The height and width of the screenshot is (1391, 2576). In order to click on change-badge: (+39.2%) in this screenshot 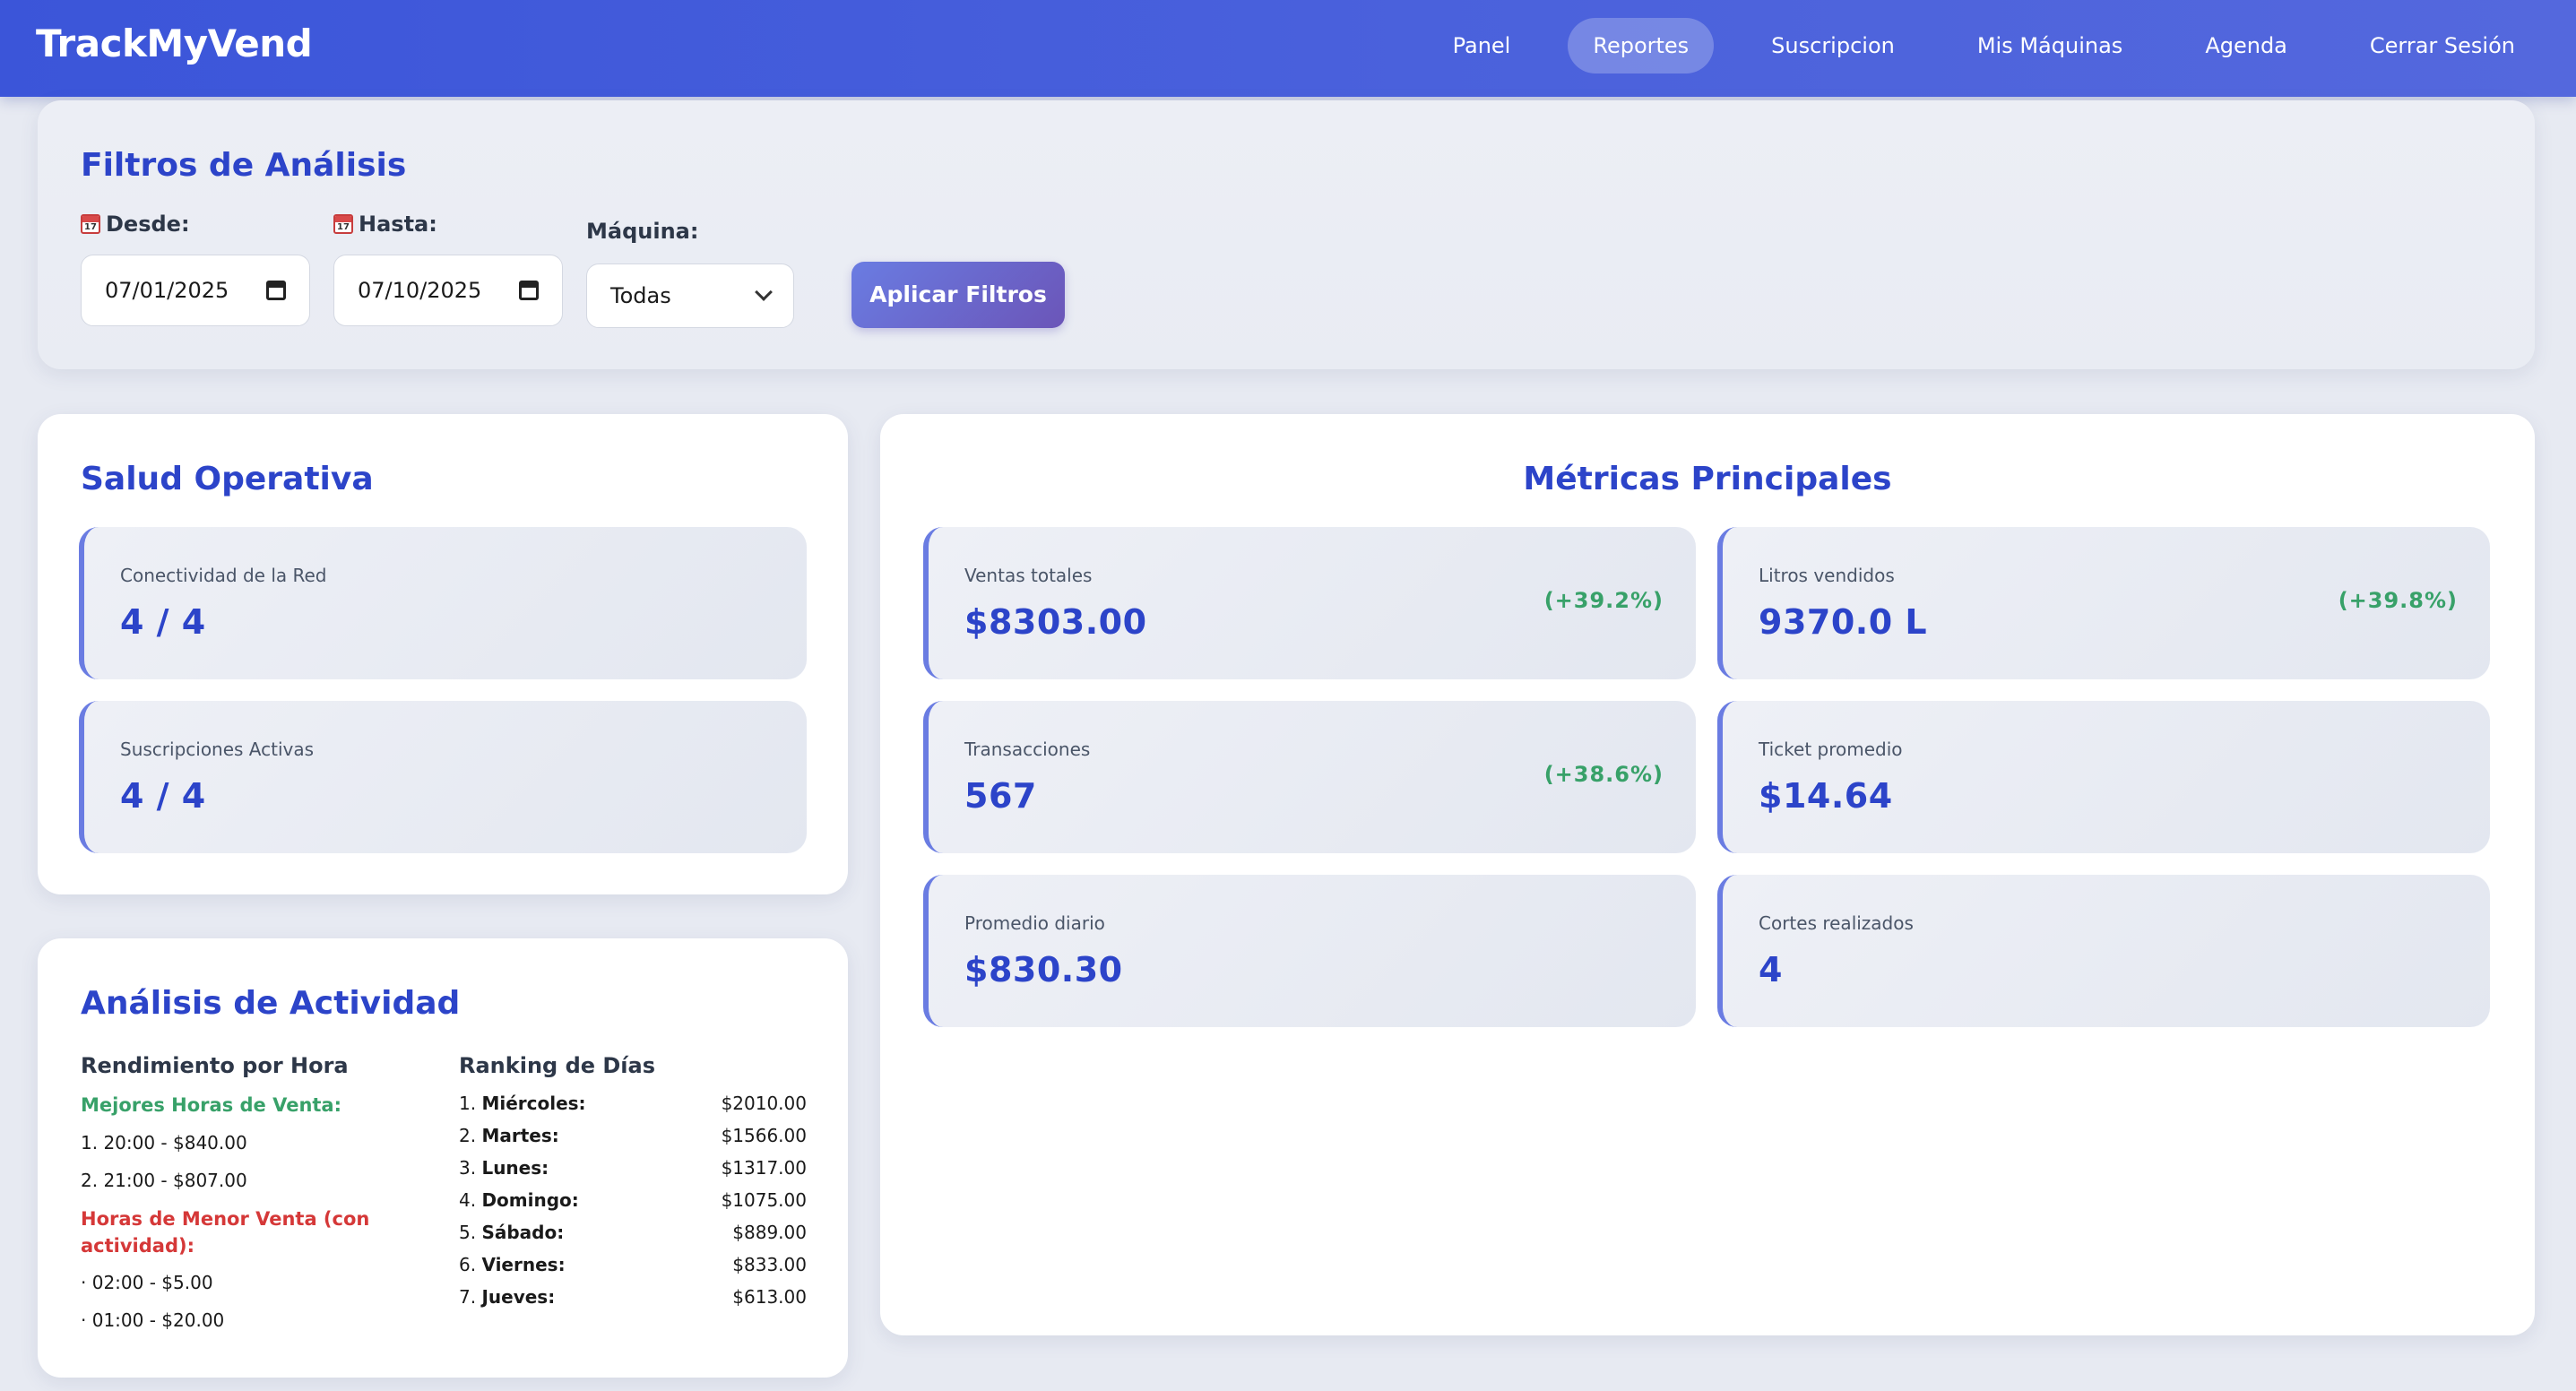, I will do `click(1603, 601)`.